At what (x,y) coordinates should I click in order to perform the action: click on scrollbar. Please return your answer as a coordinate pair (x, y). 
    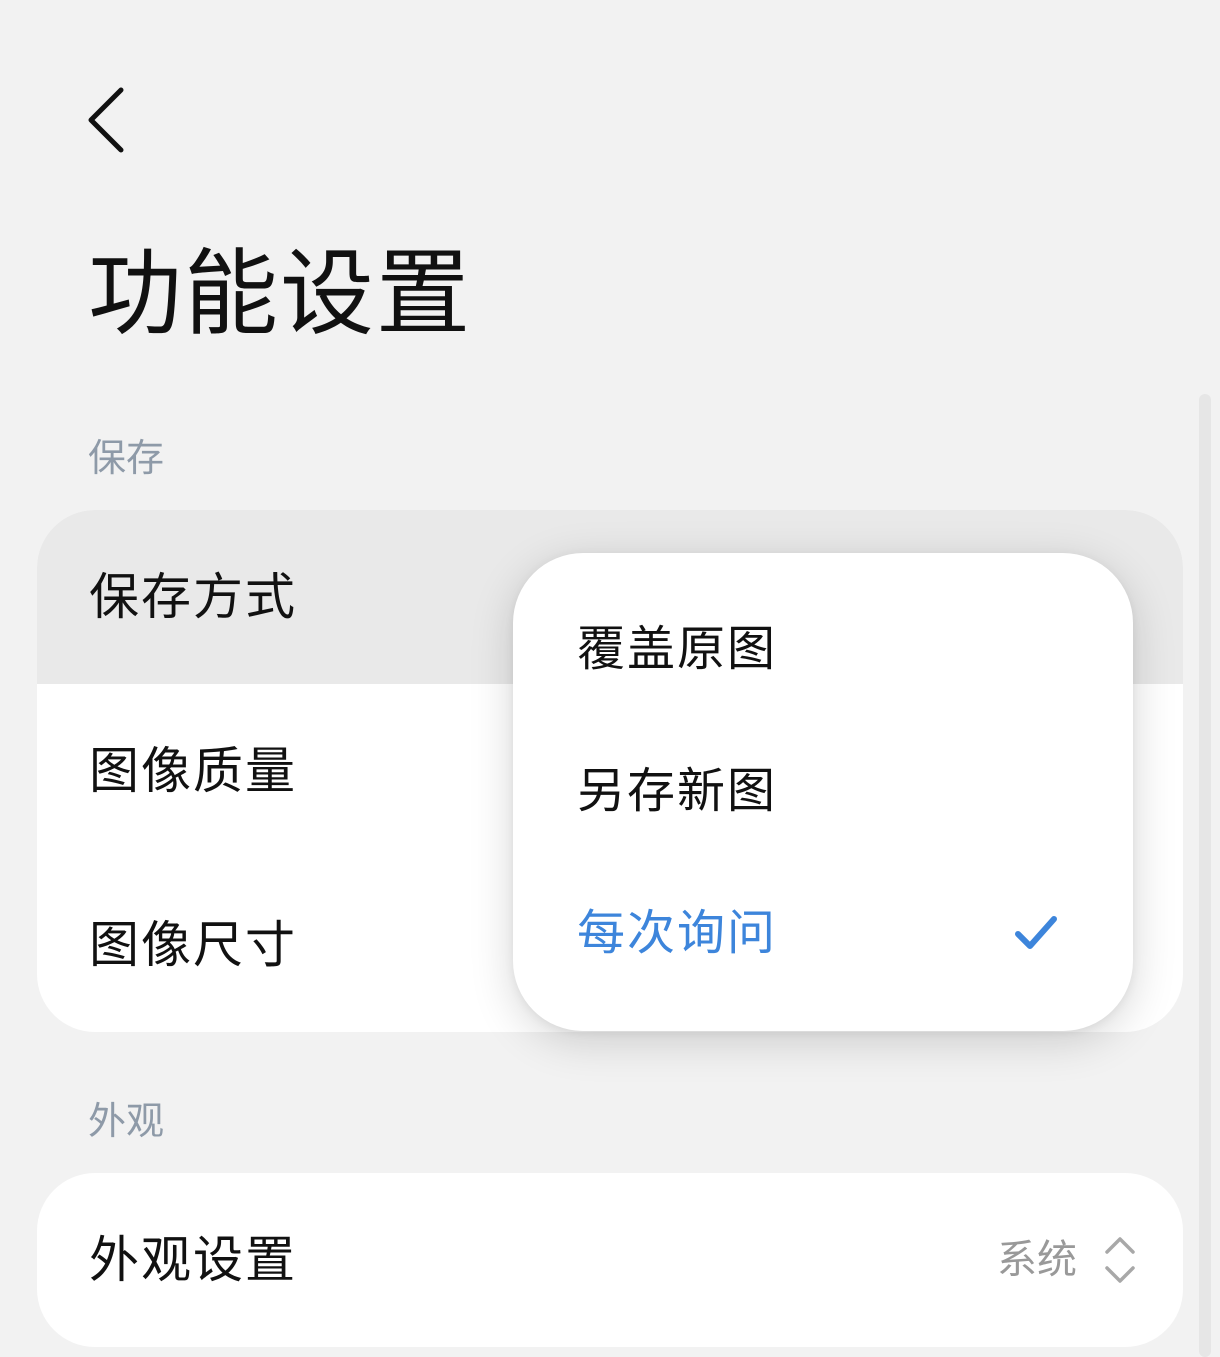
    Looking at the image, I should click on (1205, 875).